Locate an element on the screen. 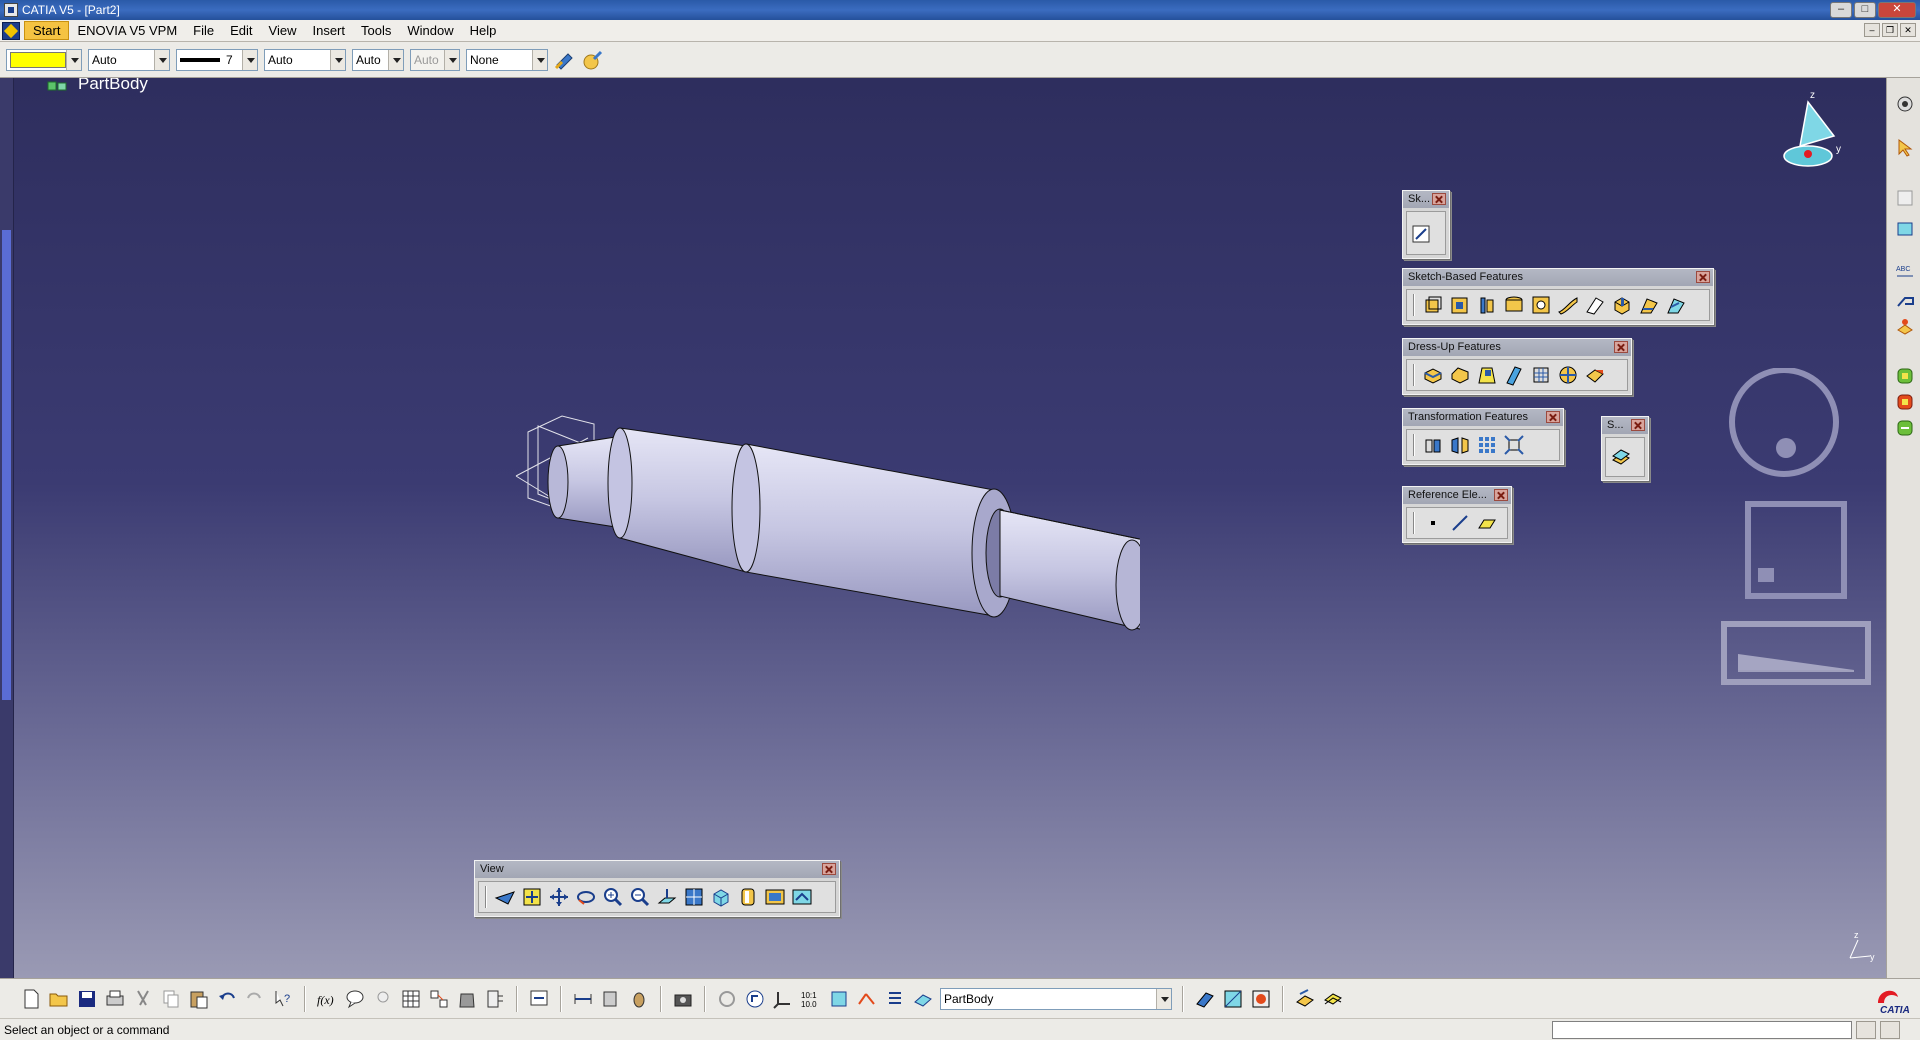  pad-icon is located at coordinates (1433, 305).